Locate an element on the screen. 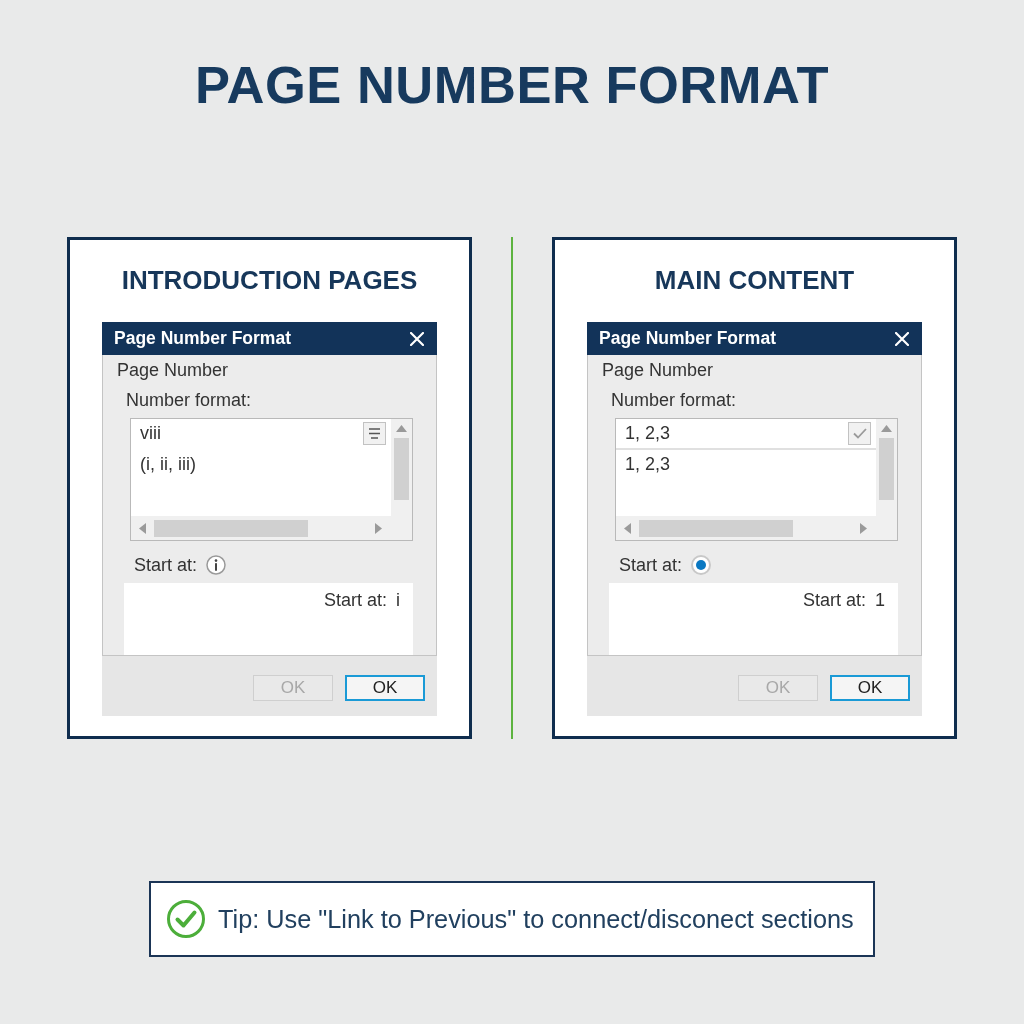  number-format-list: viii (i, ii, iii) is located at coordinates (271, 479).